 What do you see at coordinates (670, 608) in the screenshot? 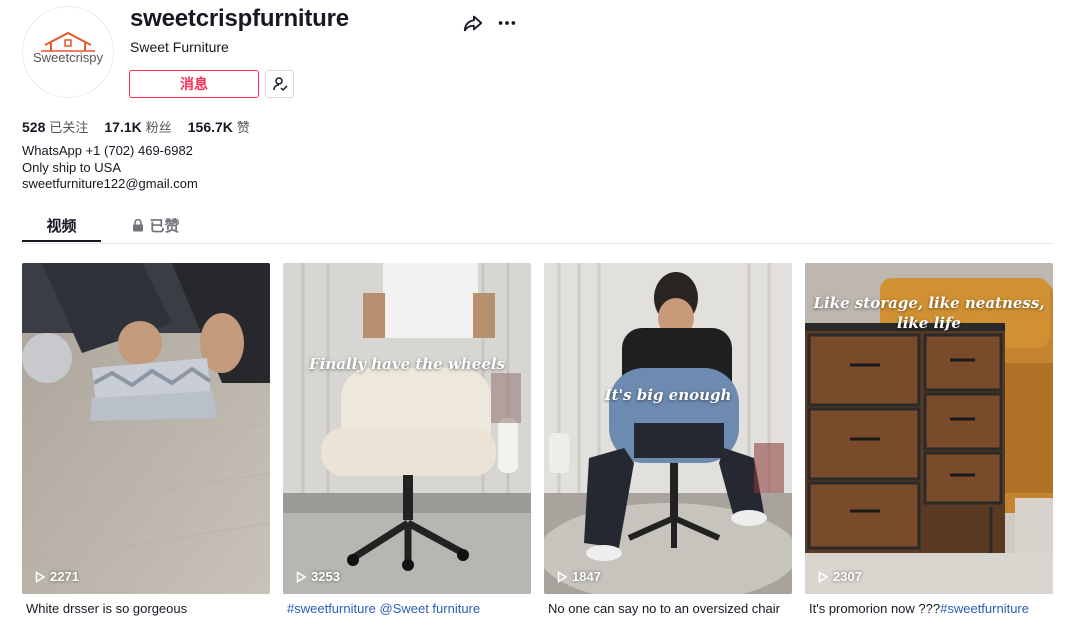
I see `video-caption: No one can say no to an oversized chair` at bounding box center [670, 608].